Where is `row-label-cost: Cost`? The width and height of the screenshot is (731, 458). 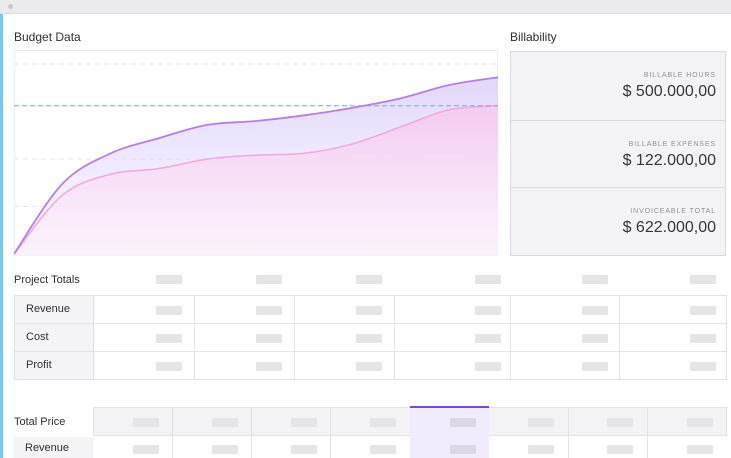
row-label-cost: Cost is located at coordinates (54, 337).